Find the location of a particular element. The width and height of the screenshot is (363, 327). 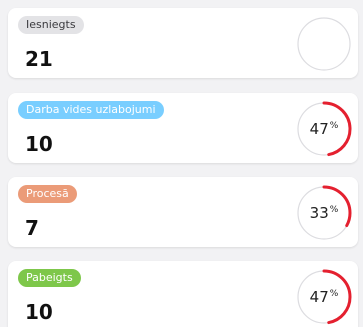

status-count: 21 is located at coordinates (39, 59).